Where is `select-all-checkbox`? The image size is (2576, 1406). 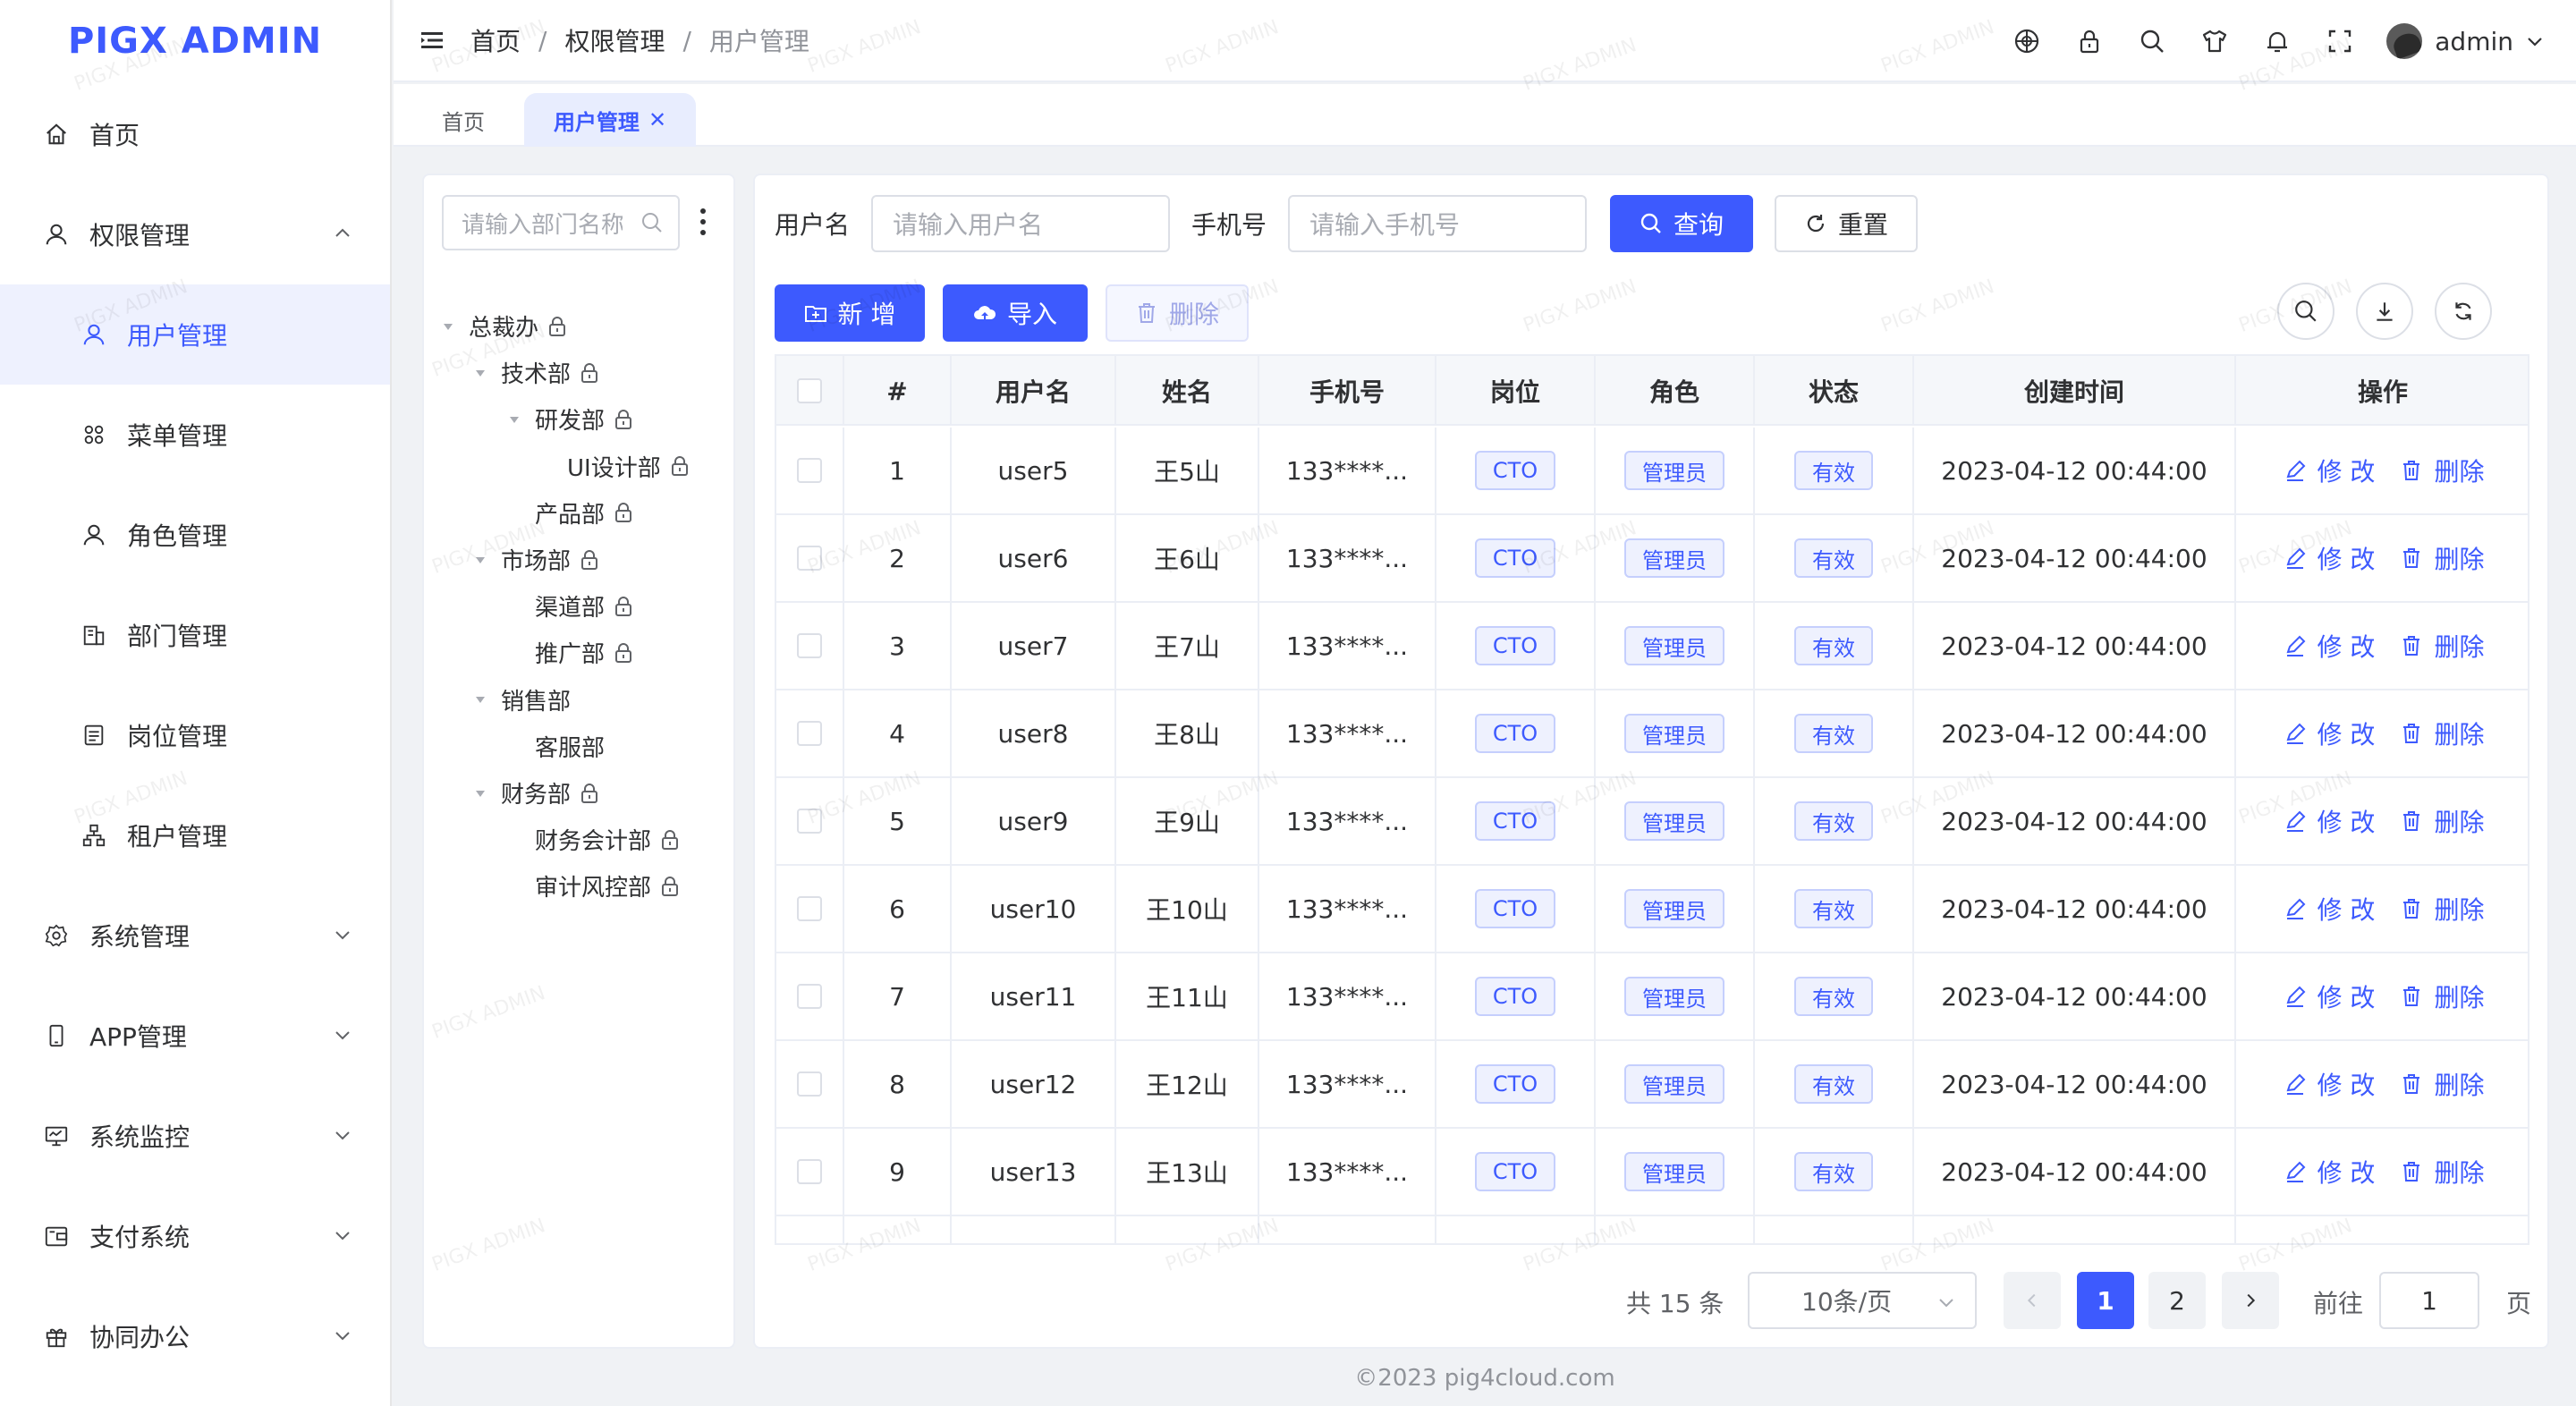
select-all-checkbox is located at coordinates (809, 390).